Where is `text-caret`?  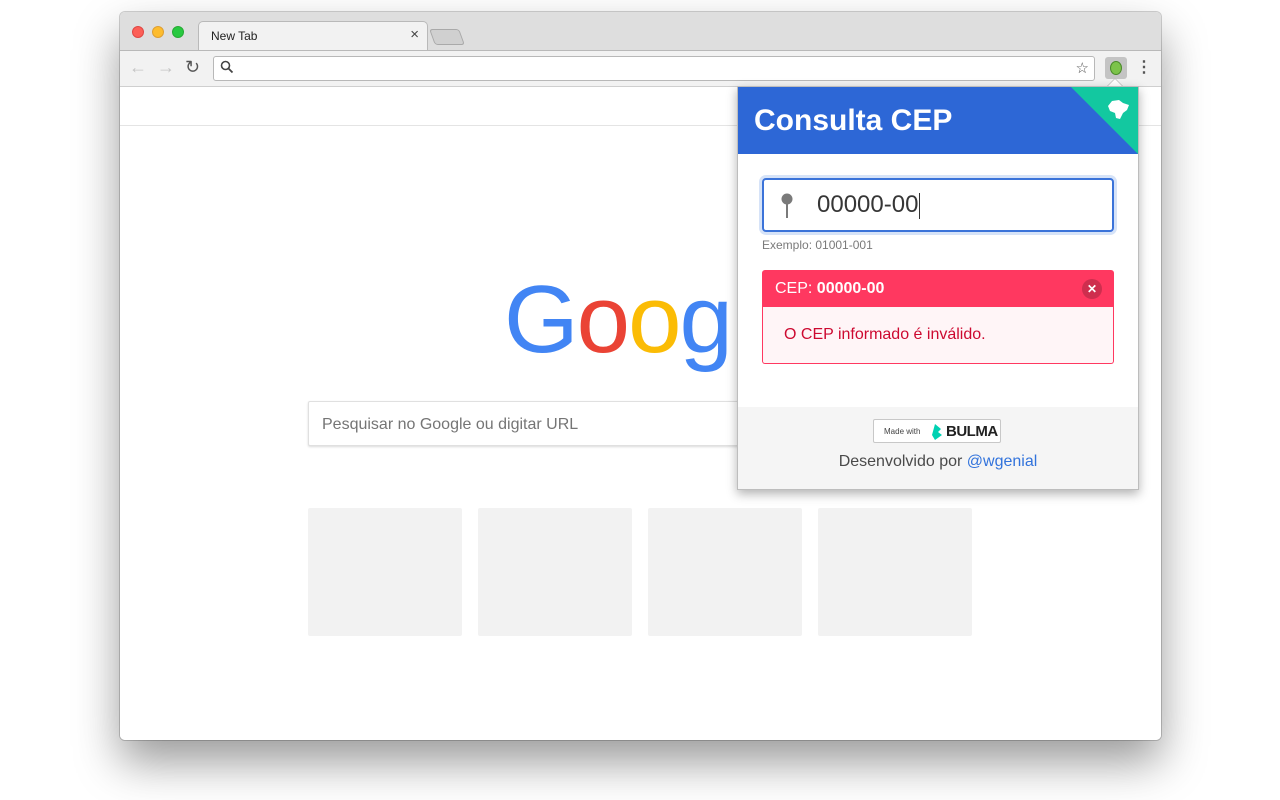
text-caret is located at coordinates (920, 205).